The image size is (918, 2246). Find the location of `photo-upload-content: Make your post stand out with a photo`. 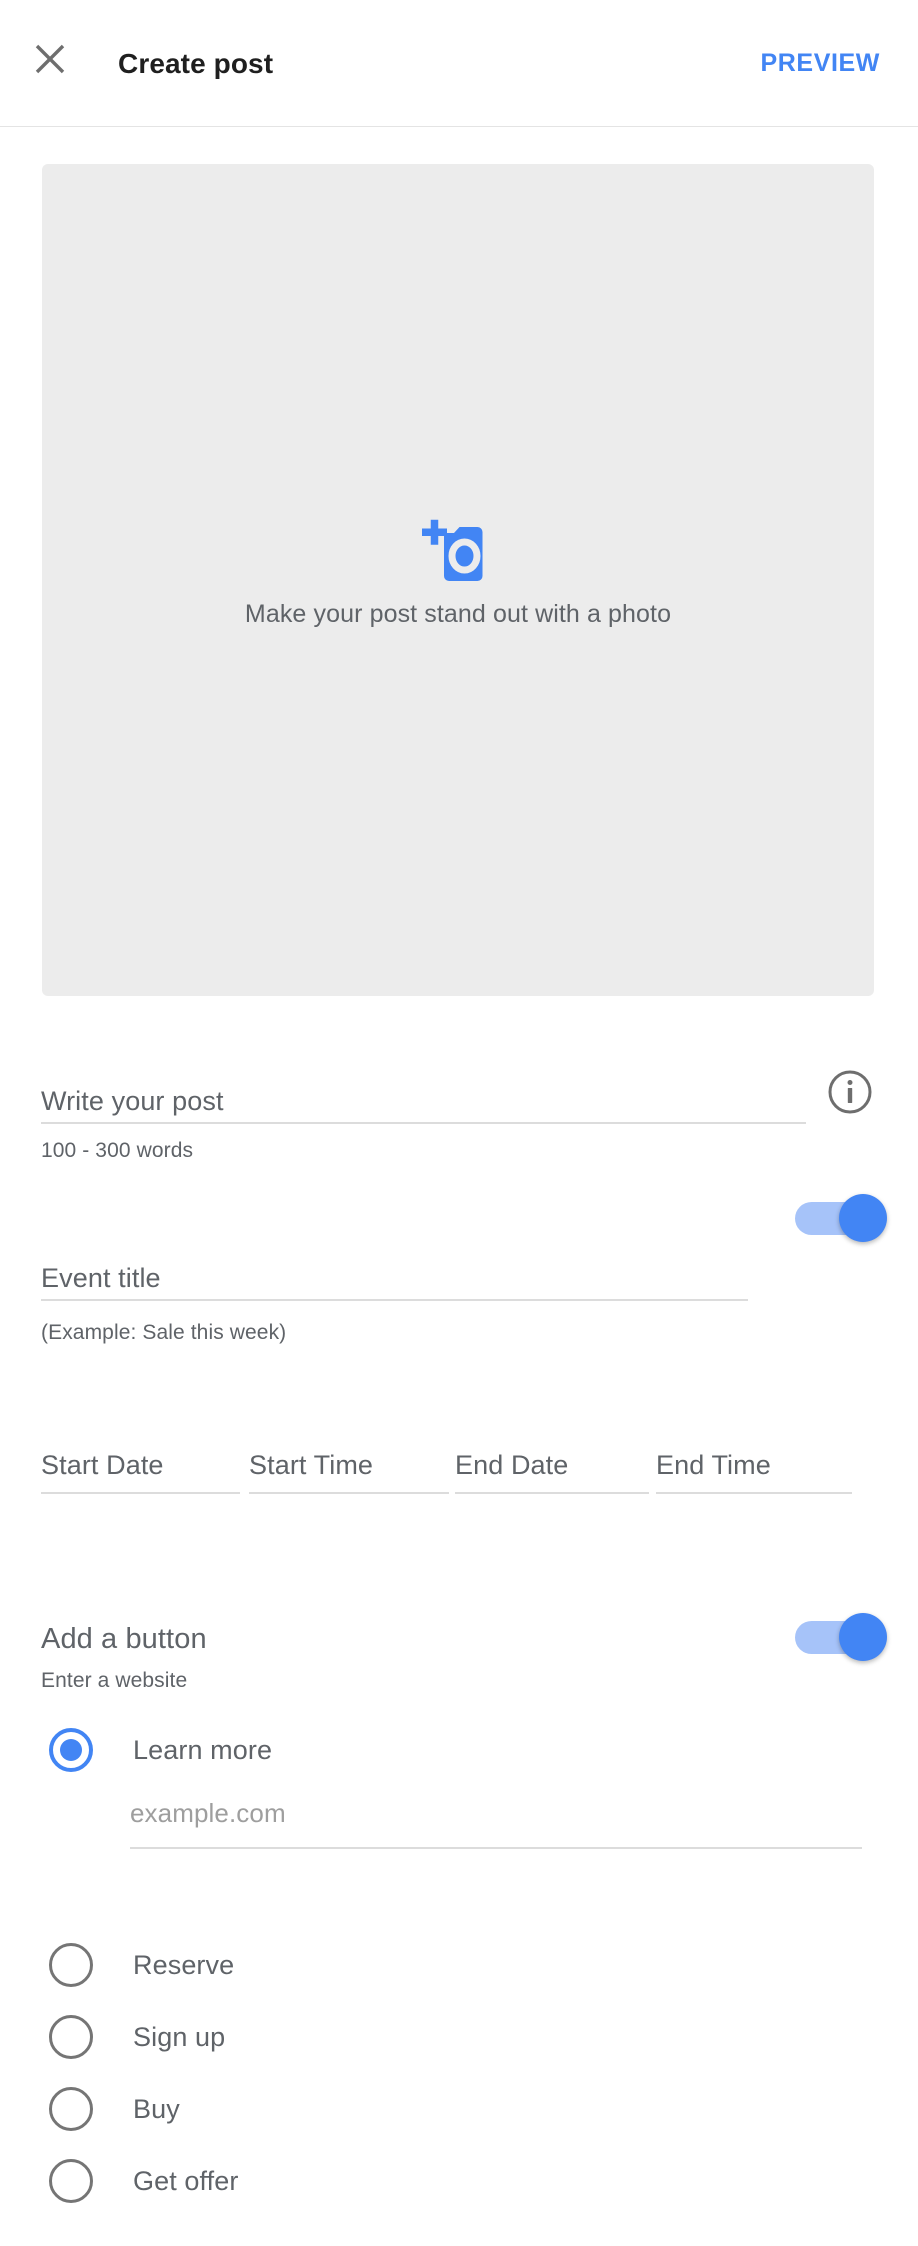

photo-upload-content: Make your post stand out with a photo is located at coordinates (458, 574).